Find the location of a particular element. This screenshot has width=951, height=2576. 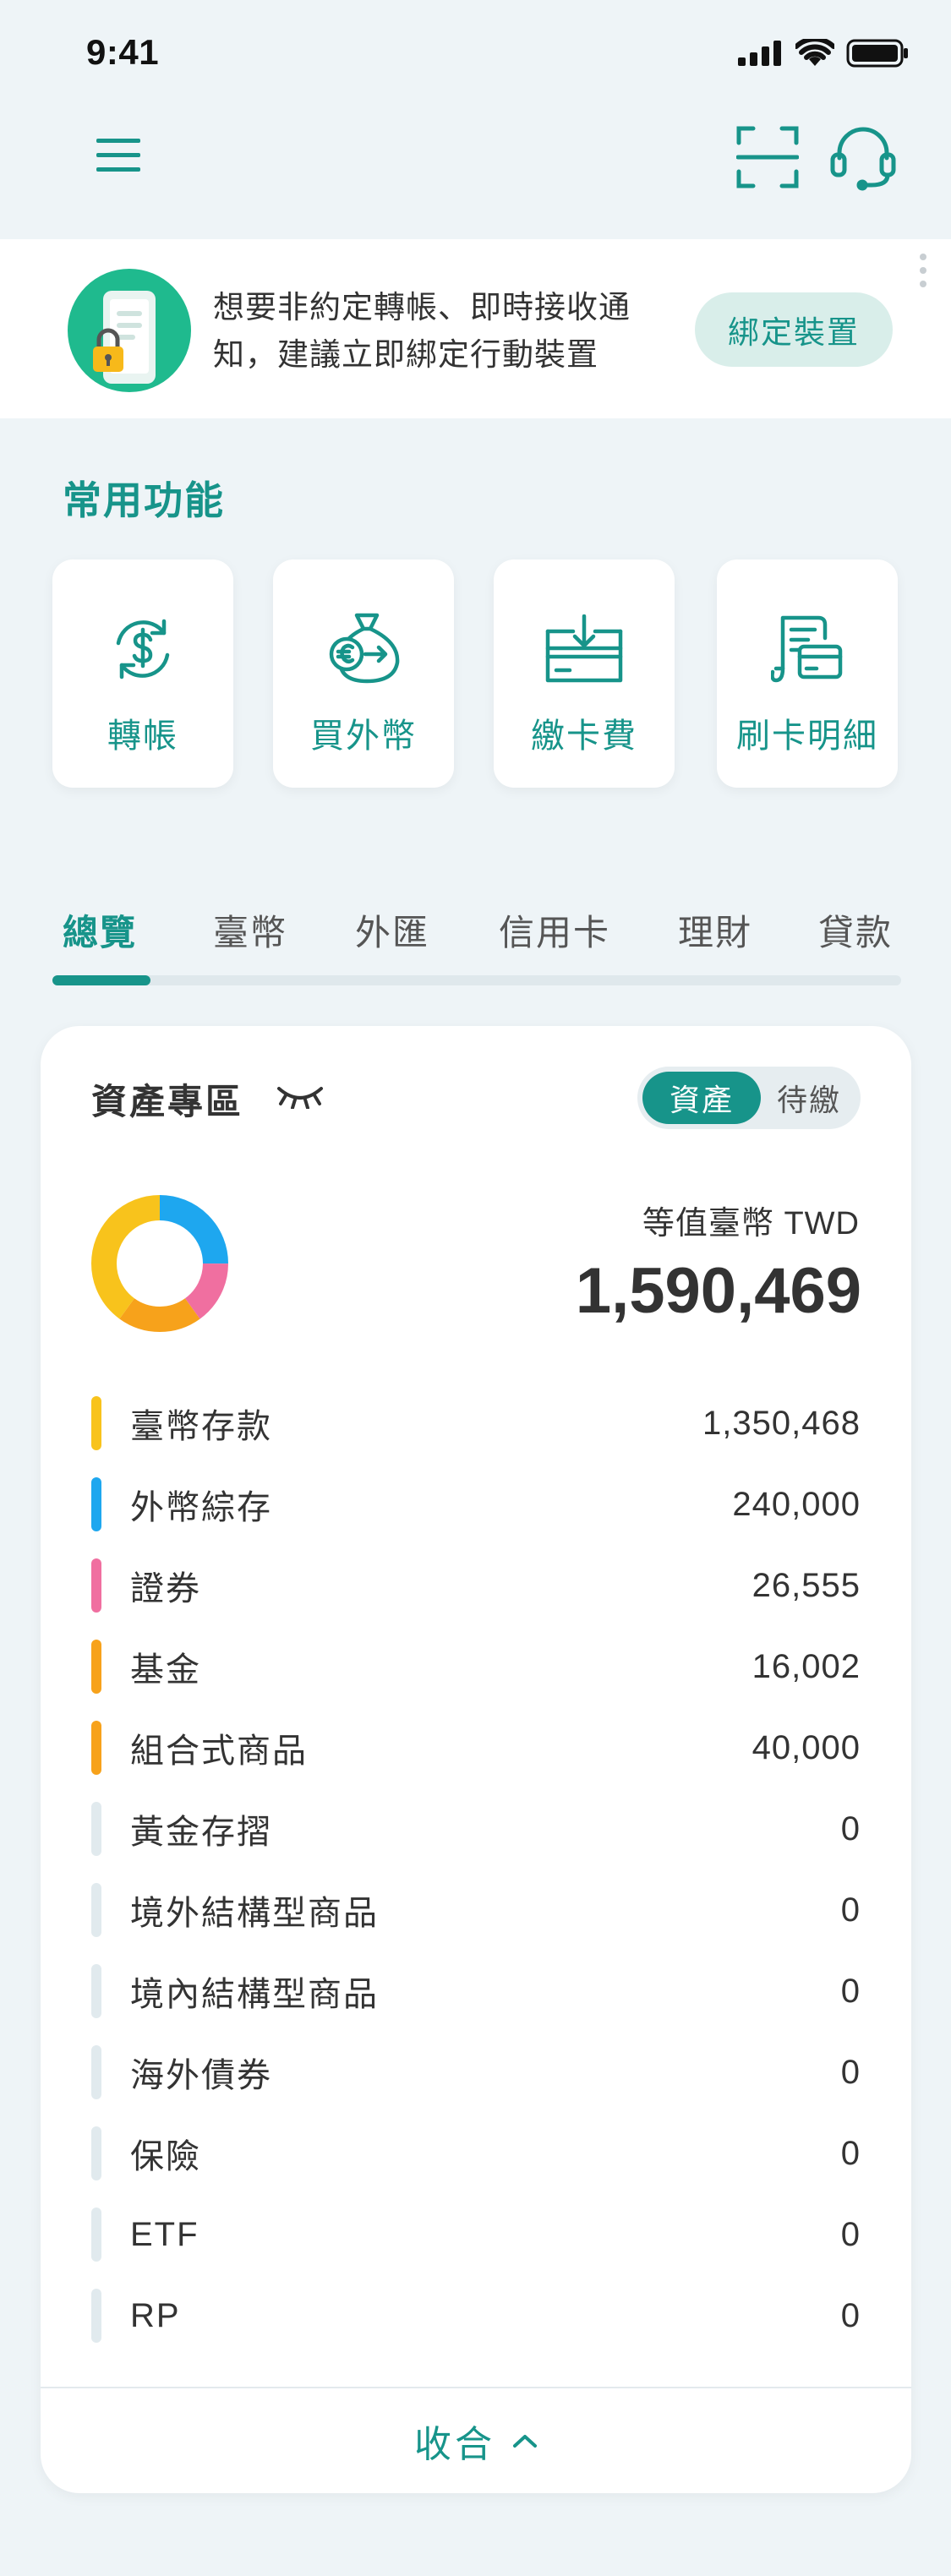

phone-lock-icon is located at coordinates (129, 330).